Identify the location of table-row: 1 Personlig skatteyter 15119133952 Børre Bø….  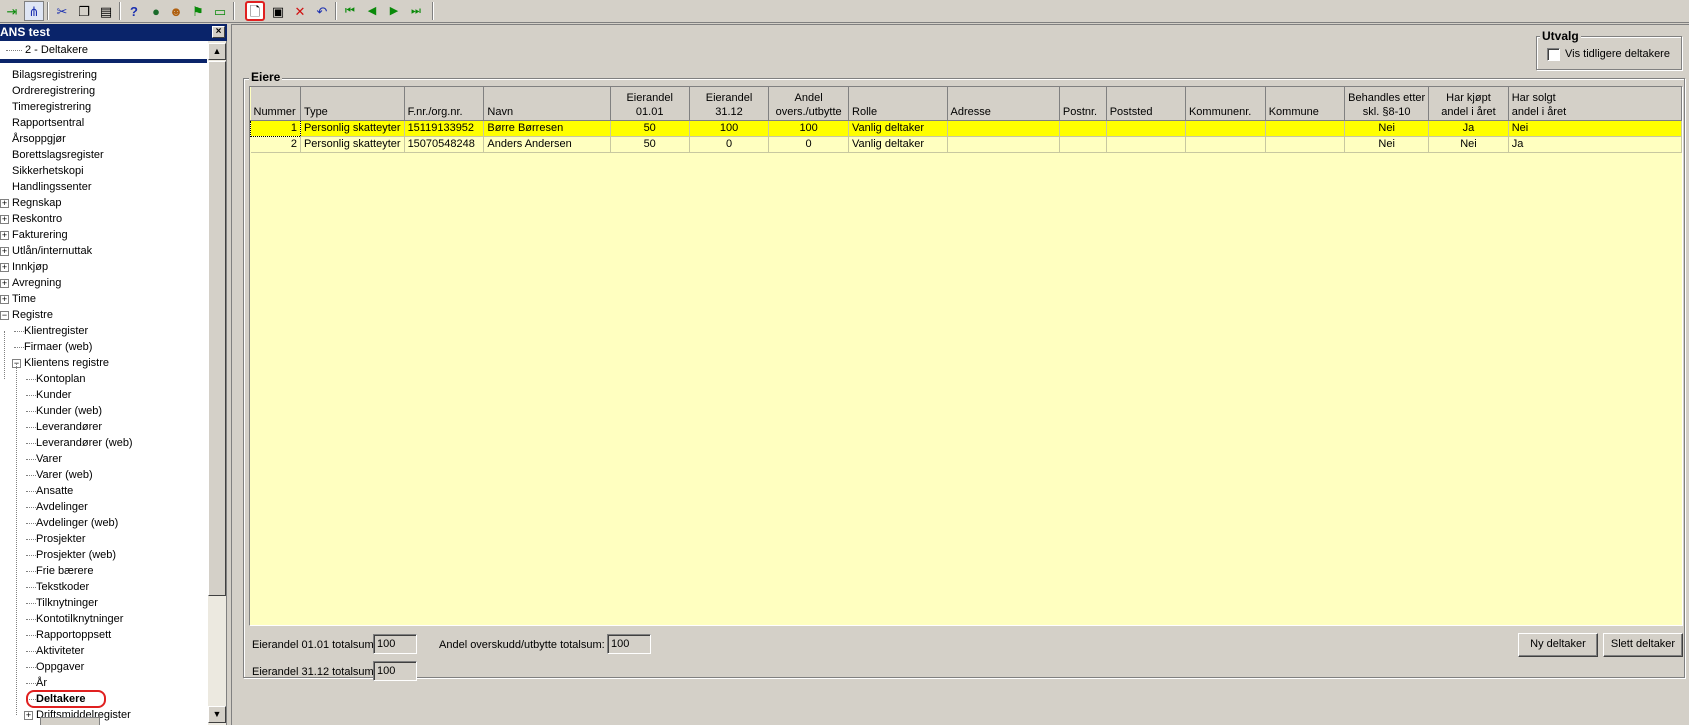
(966, 128).